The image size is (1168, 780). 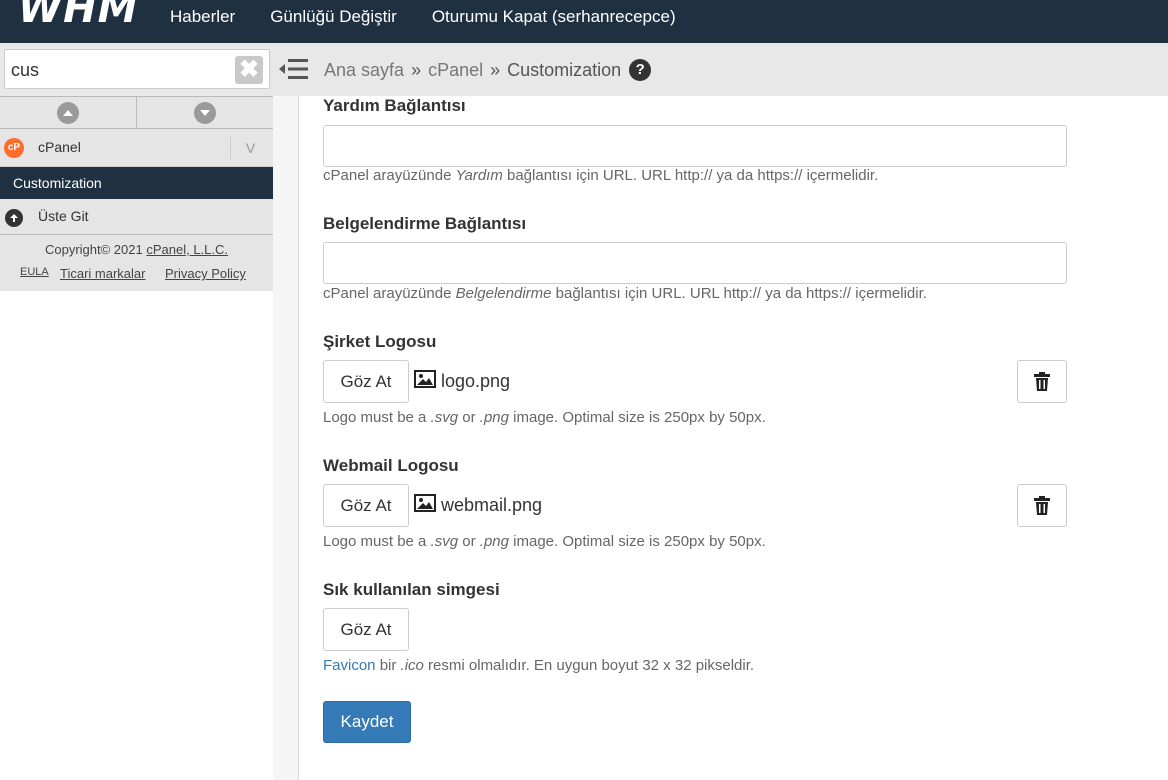 I want to click on breadcrumb-cpanel: cPanel, so click(x=455, y=70).